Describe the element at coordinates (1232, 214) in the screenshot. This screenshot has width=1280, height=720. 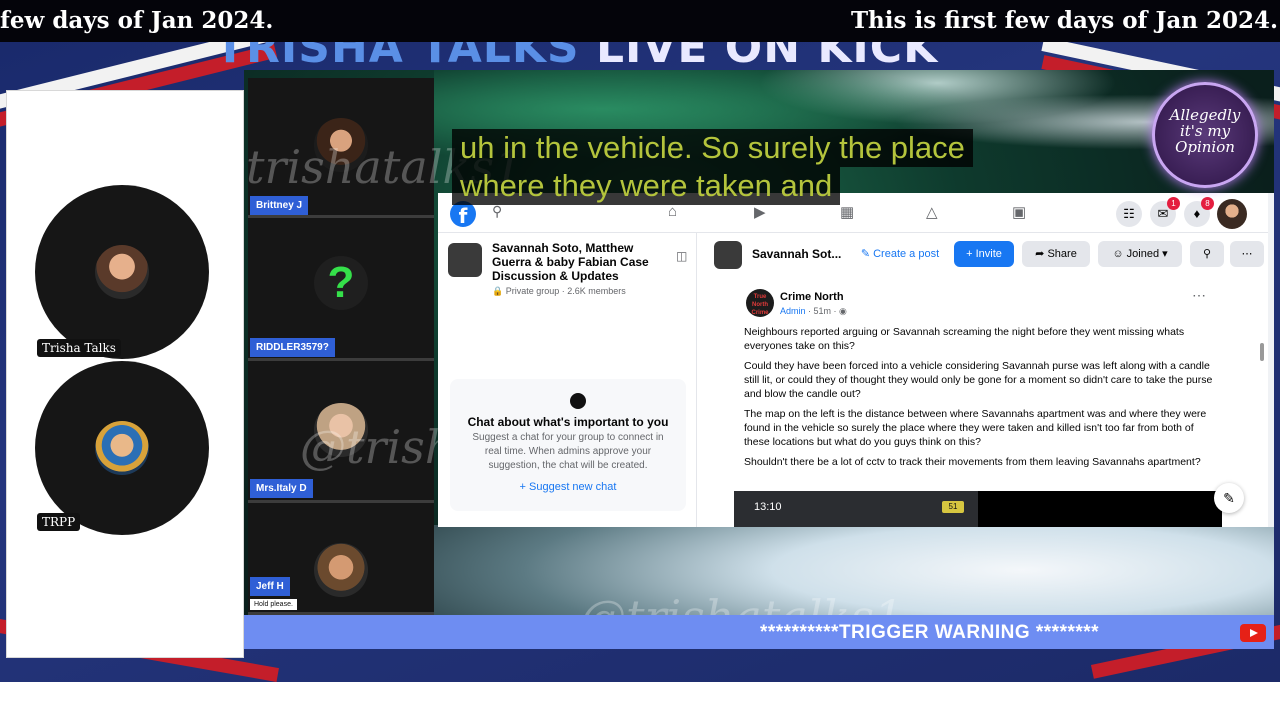
I see `profile-avatar` at that location.